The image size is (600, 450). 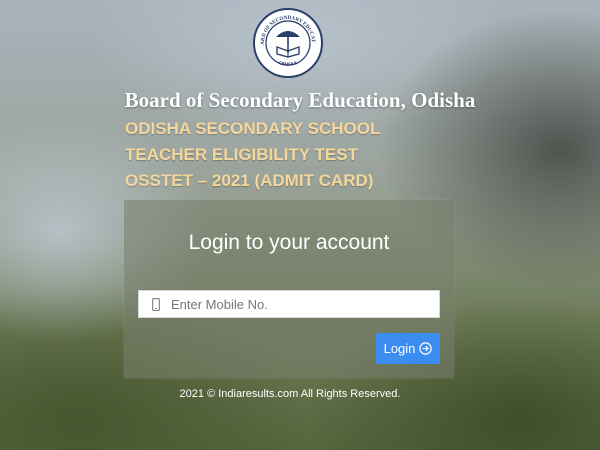 I want to click on login-heading: Login to your account, so click(x=289, y=242).